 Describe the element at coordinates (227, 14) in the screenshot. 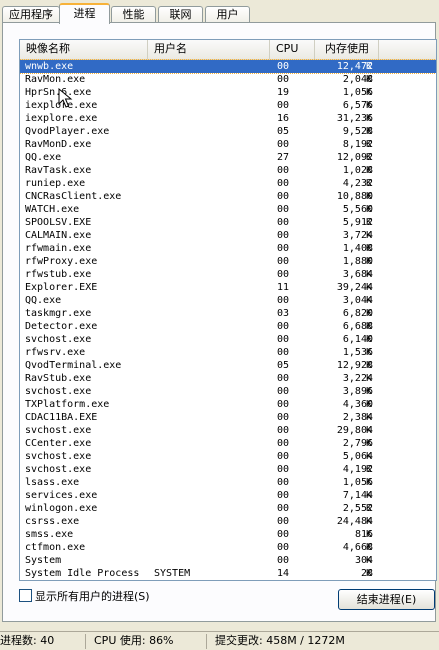

I see `tab-users: 用户` at that location.